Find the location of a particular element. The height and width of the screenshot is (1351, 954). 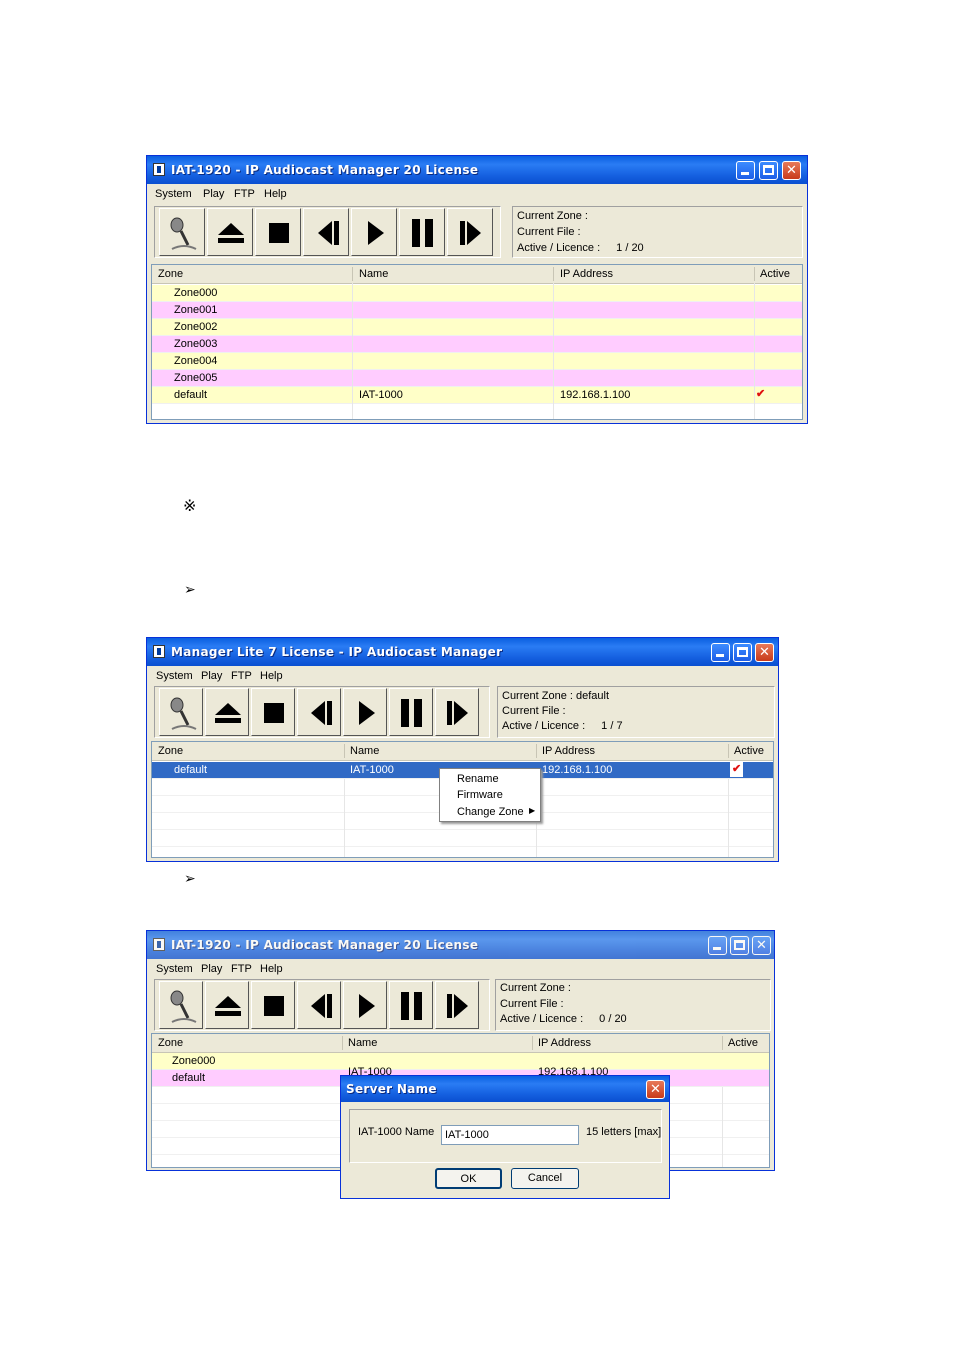

zone-cell: Zone001 is located at coordinates (196, 310).